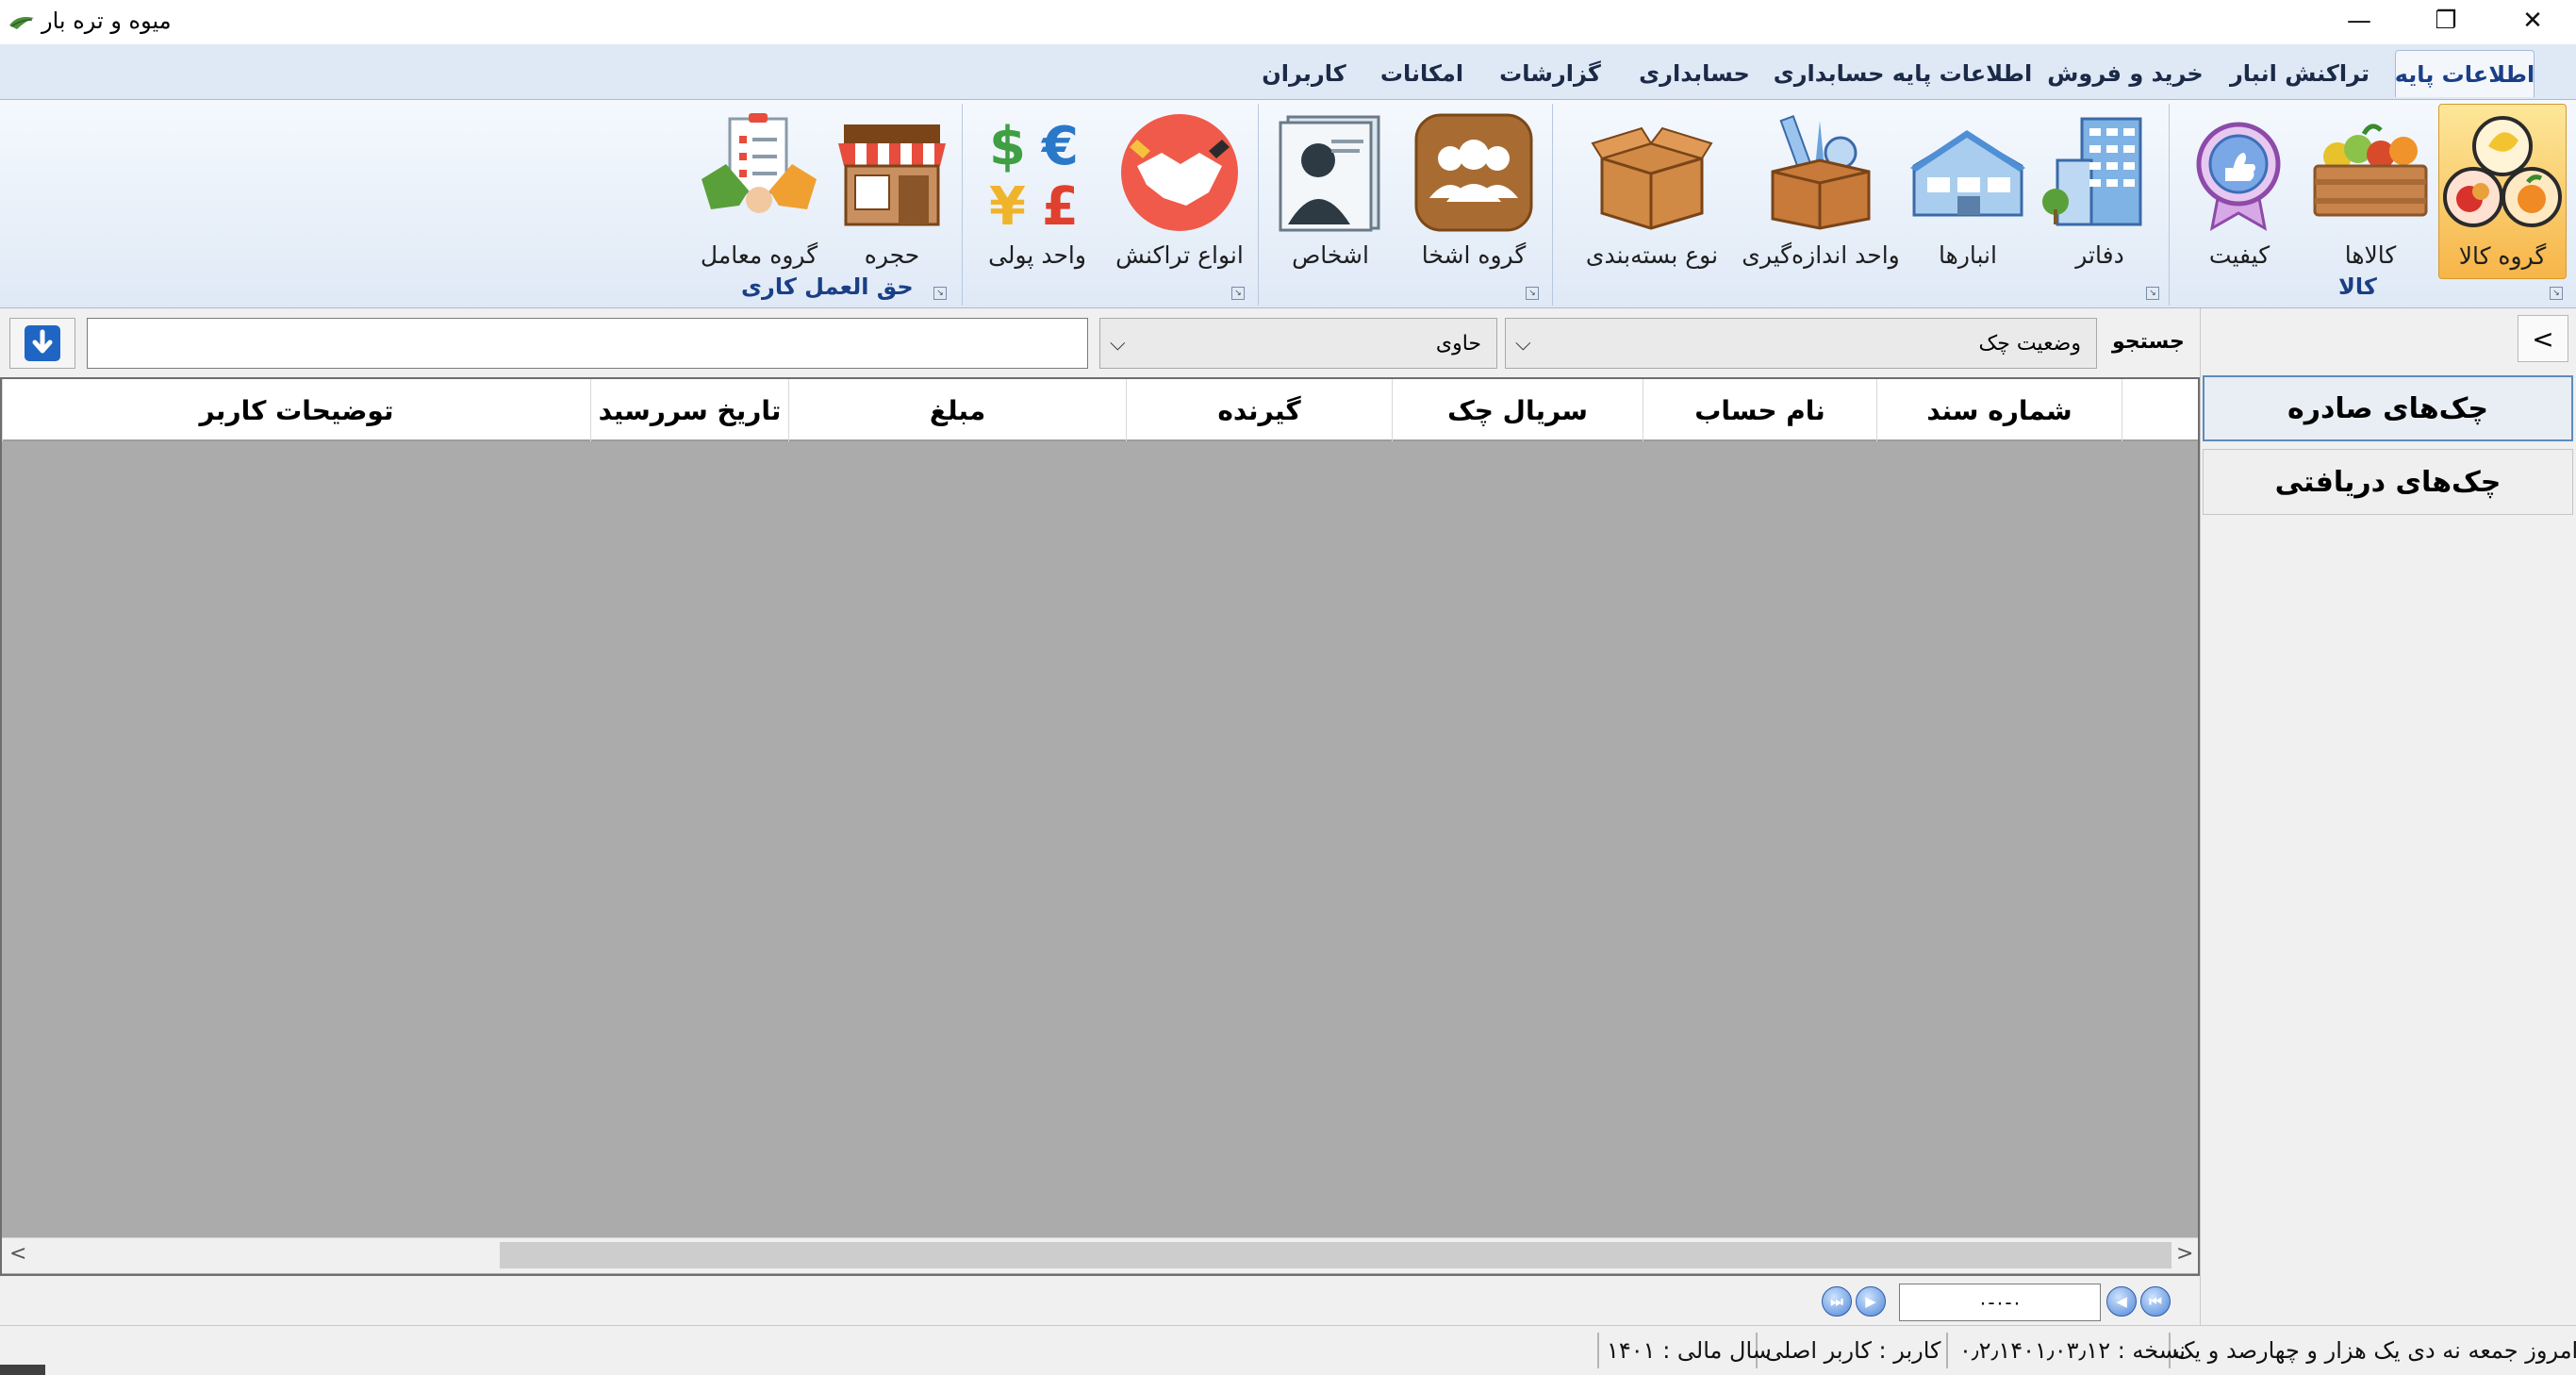 The image size is (2576, 1375). What do you see at coordinates (1694, 74) in the screenshot?
I see `tab-accounting: حسابداری` at bounding box center [1694, 74].